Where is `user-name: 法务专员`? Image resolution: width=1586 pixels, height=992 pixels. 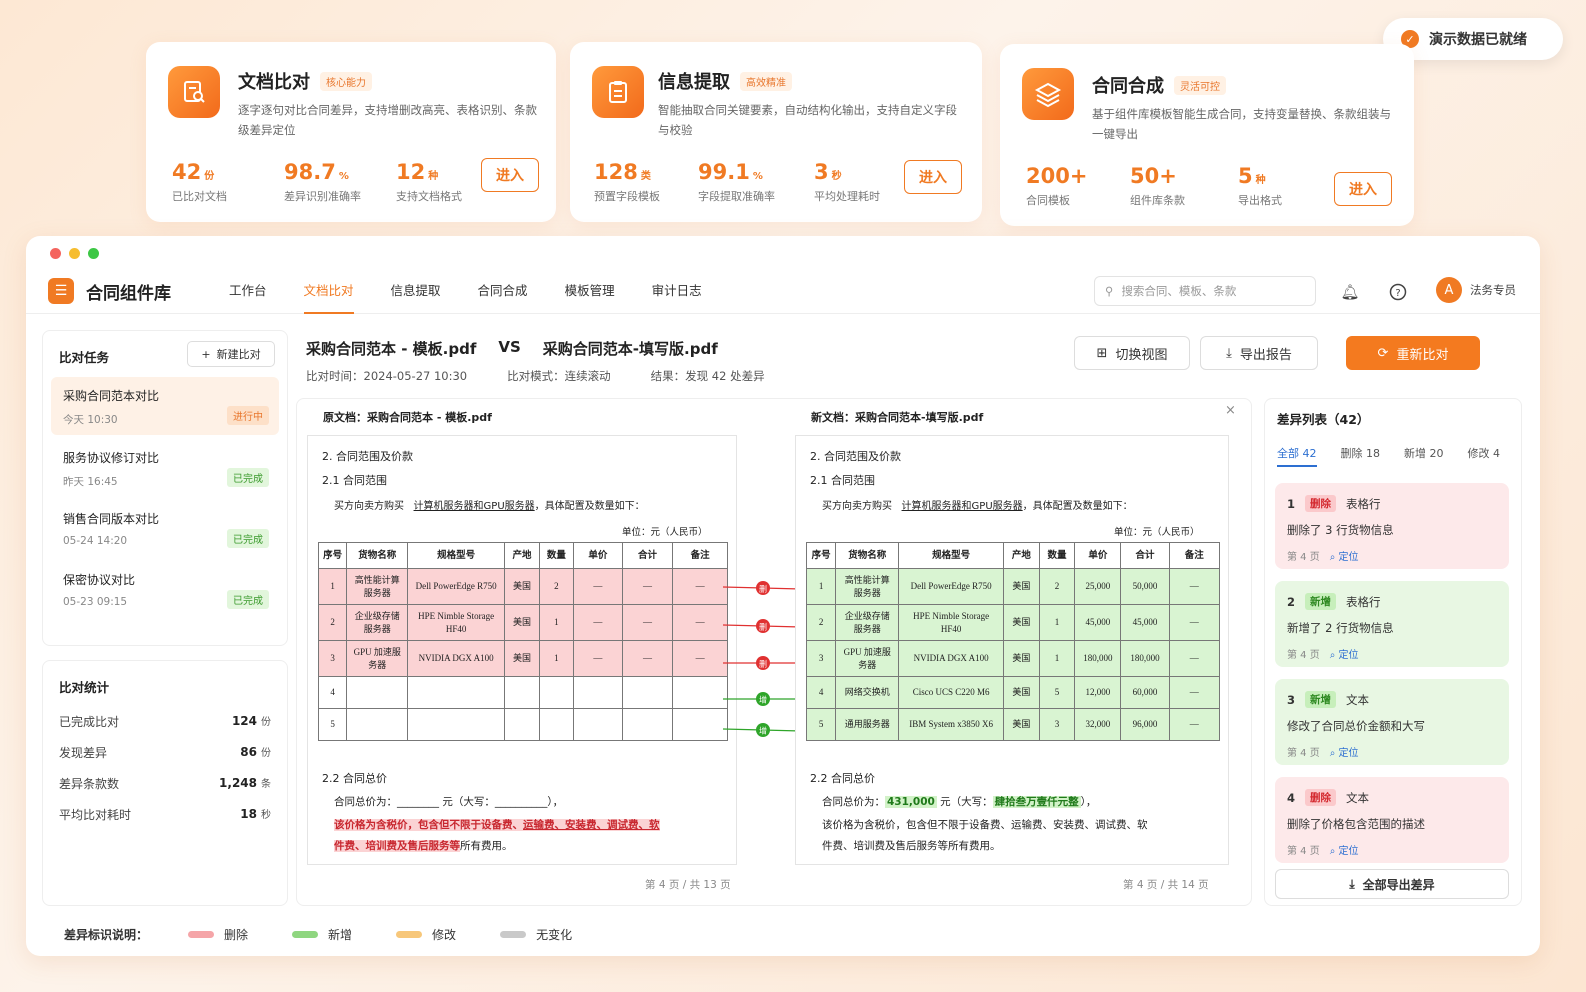 user-name: 法务专员 is located at coordinates (1493, 290).